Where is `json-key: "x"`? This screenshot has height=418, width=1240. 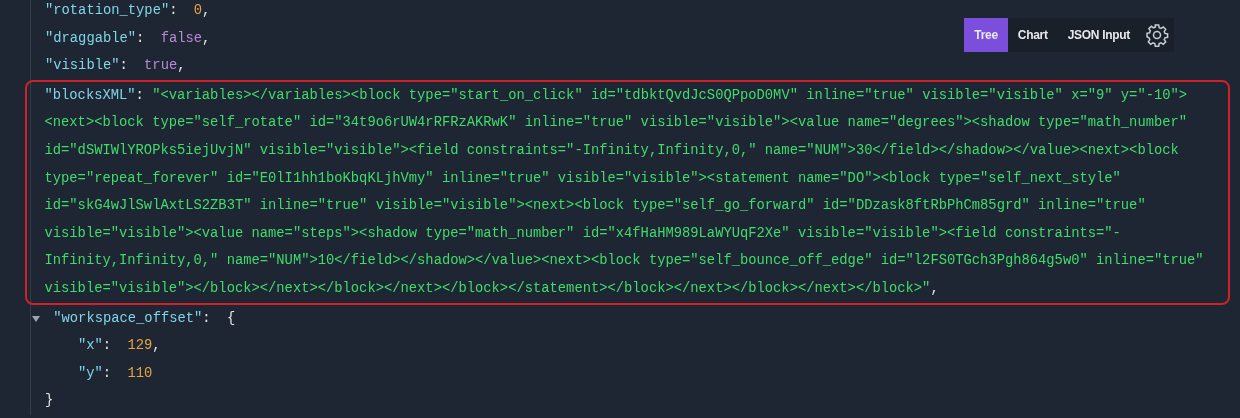
json-key: "x" is located at coordinates (90, 346).